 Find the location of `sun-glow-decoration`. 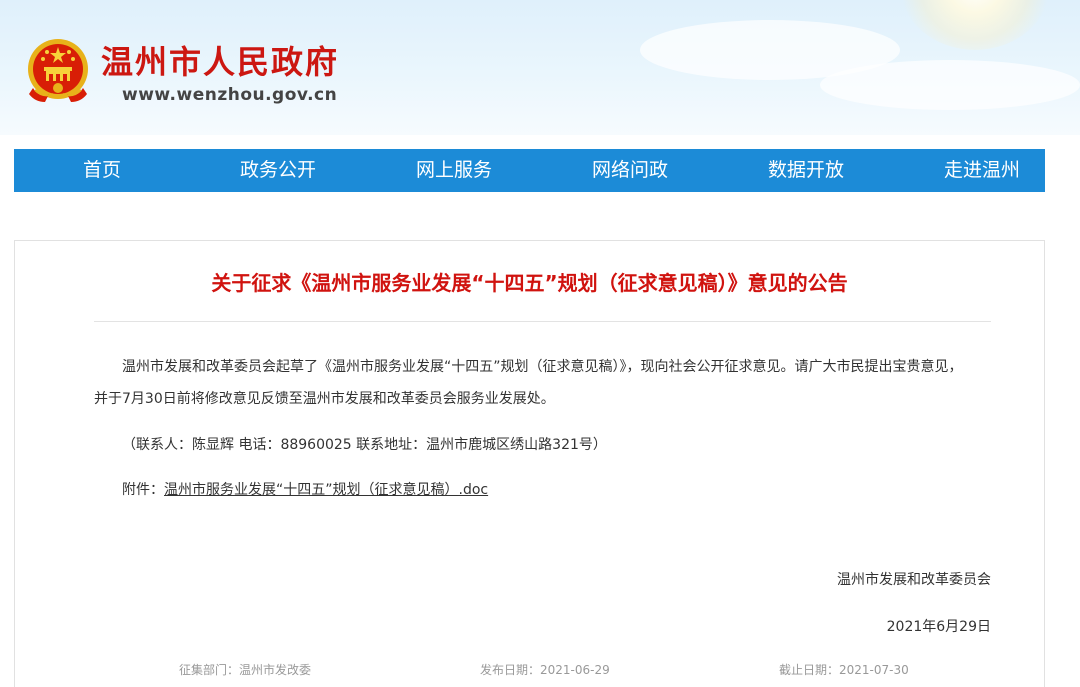

sun-glow-decoration is located at coordinates (975, 25).